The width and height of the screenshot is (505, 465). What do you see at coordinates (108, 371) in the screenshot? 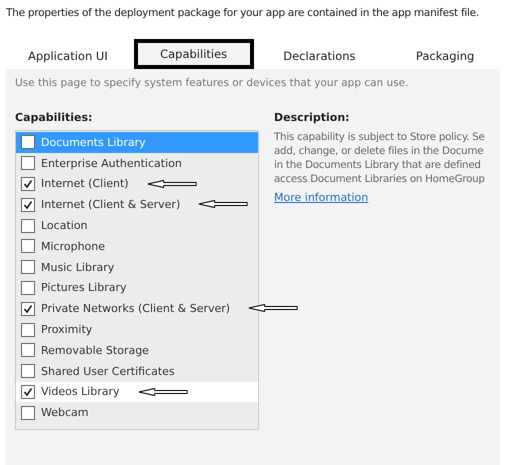
I see `capability-label: Shared User Certificates` at bounding box center [108, 371].